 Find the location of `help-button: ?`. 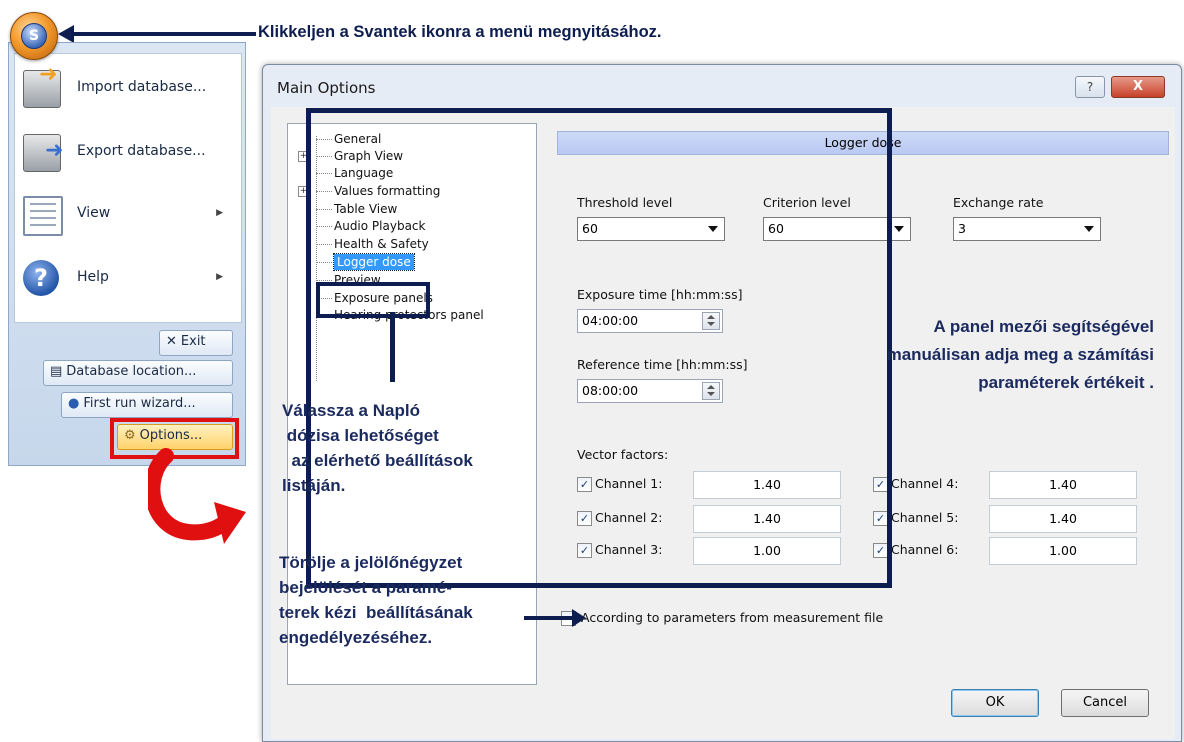

help-button: ? is located at coordinates (1090, 87).